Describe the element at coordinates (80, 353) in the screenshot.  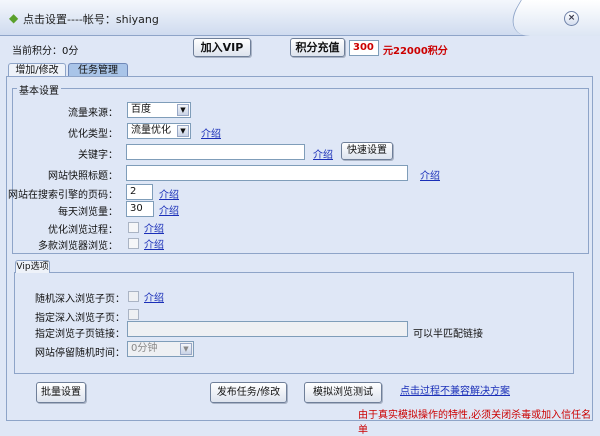
I see `stay-time-label: 网站停留随机时间：` at that location.